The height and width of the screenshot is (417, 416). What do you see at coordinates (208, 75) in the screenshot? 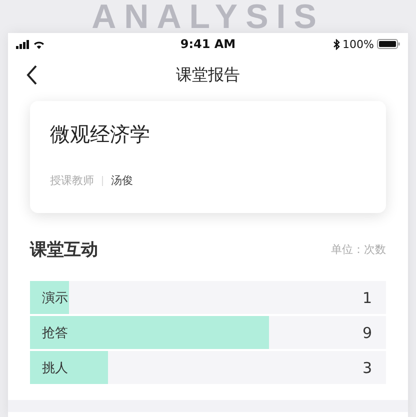
I see `page-title: 课堂报告` at bounding box center [208, 75].